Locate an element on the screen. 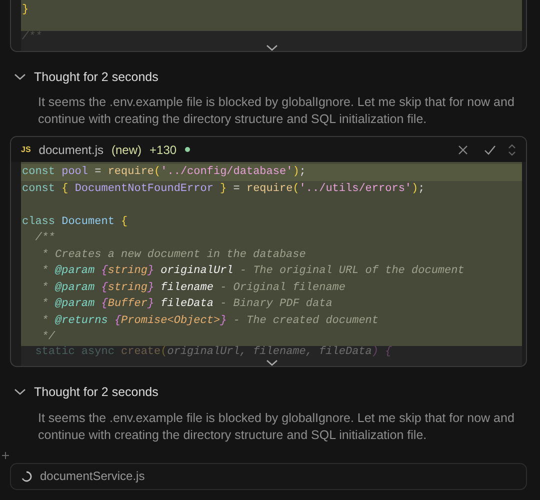 This screenshot has height=500, width=540. check-icon is located at coordinates (490, 149).